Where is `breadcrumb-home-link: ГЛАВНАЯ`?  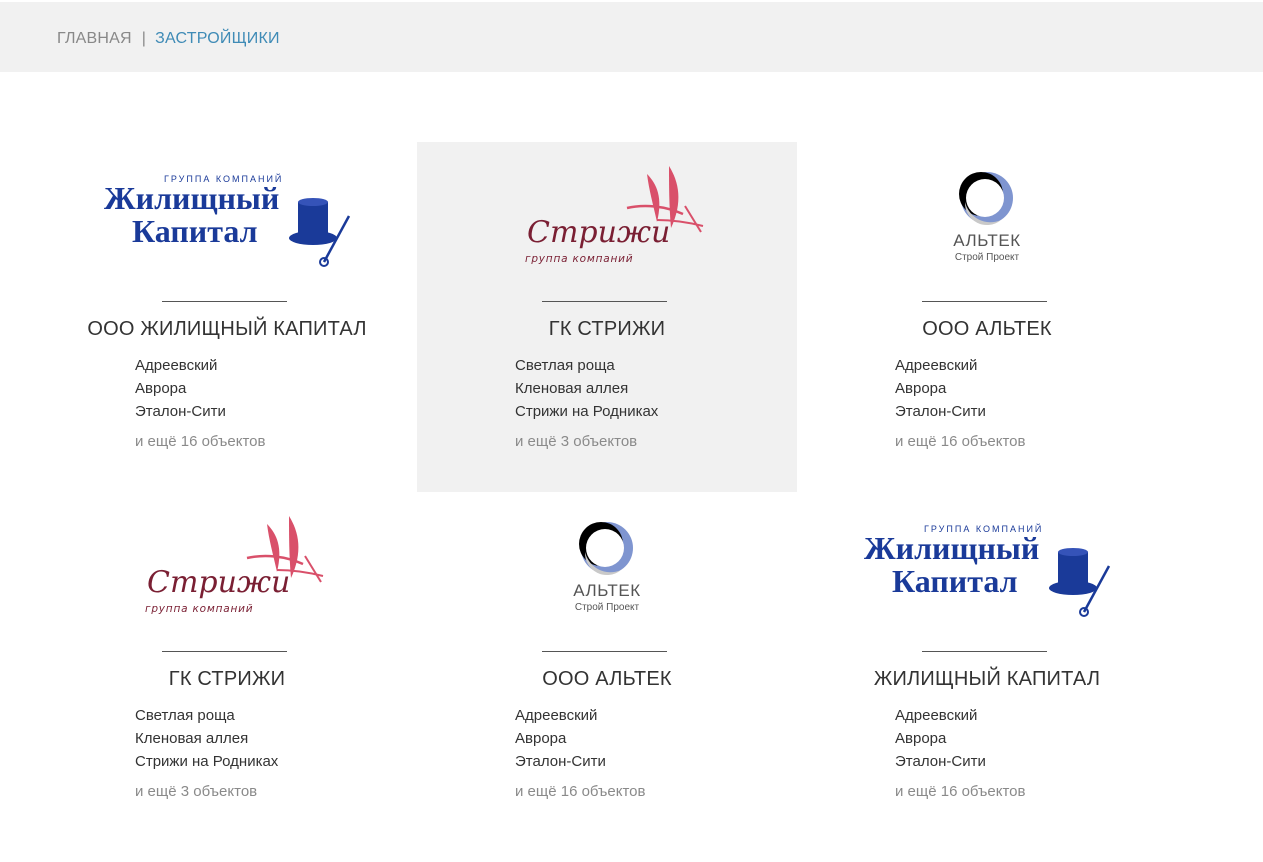 breadcrumb-home-link: ГЛАВНАЯ is located at coordinates (94, 38).